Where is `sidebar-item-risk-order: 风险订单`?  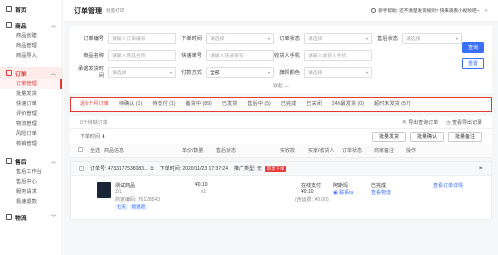
sidebar-item-risk-order: 风险订单 is located at coordinates (31, 134).